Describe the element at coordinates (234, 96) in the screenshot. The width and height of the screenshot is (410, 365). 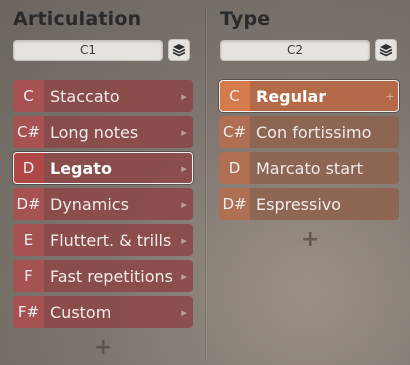
I see `type-item-key: C` at that location.